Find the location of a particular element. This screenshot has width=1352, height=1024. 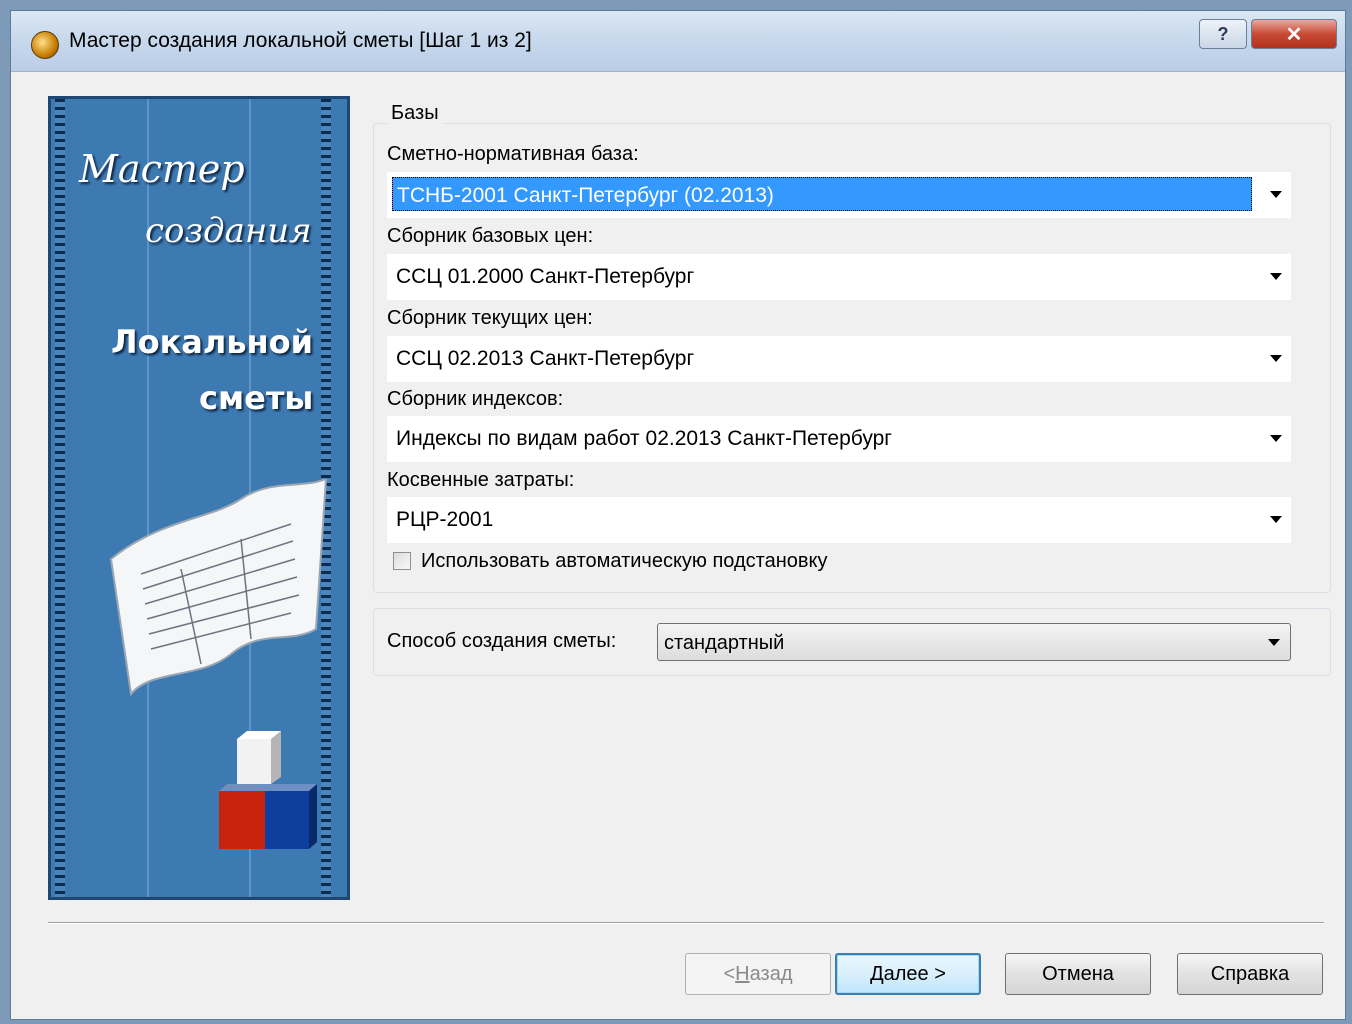

current-prices-label: Сборник текущих цен: is located at coordinates (490, 318).